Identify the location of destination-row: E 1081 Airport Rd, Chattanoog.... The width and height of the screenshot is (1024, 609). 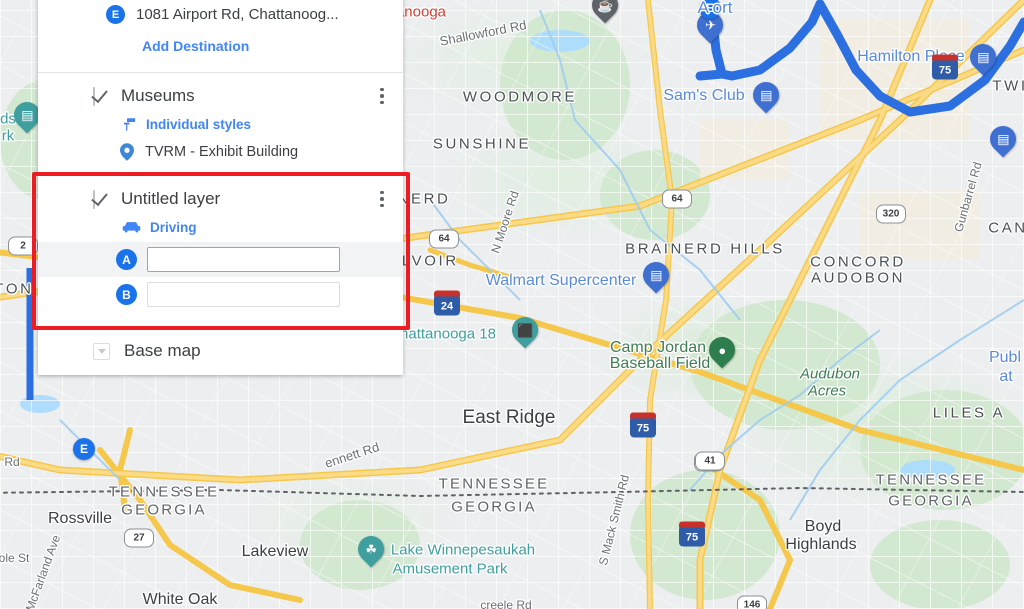
(220, 14).